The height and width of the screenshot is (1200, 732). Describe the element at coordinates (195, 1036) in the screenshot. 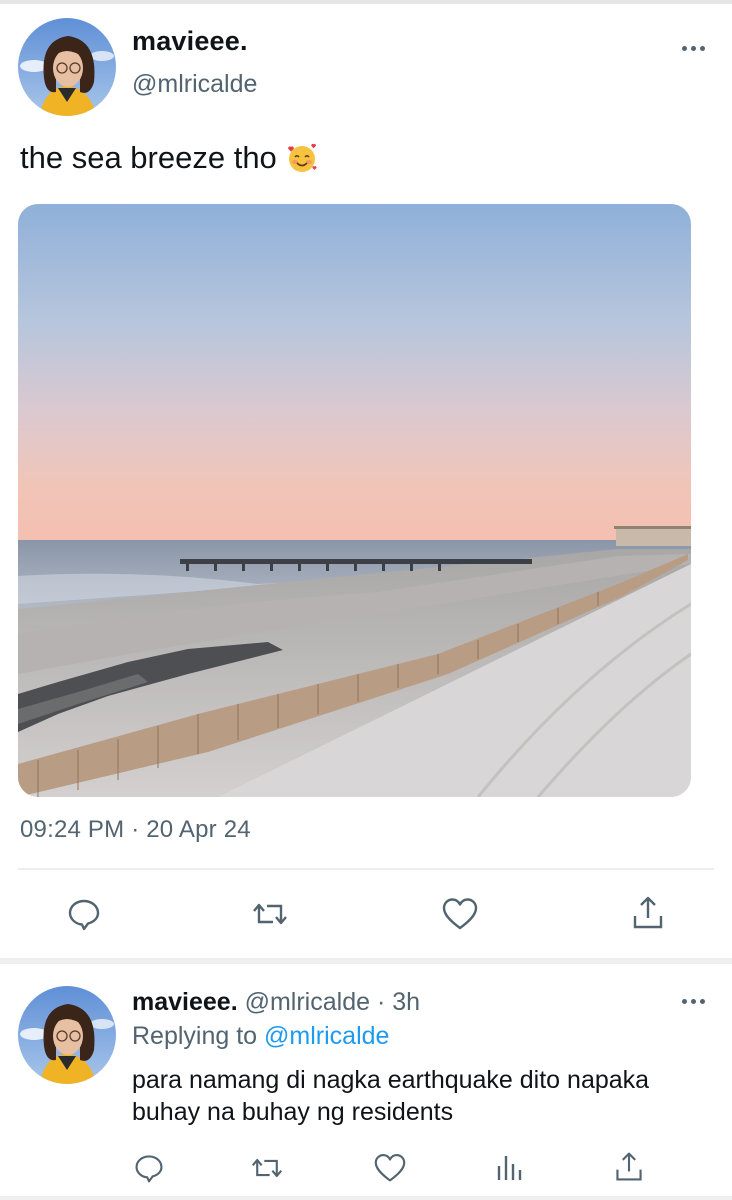

I see `replying-to-prefix: Replying to` at that location.